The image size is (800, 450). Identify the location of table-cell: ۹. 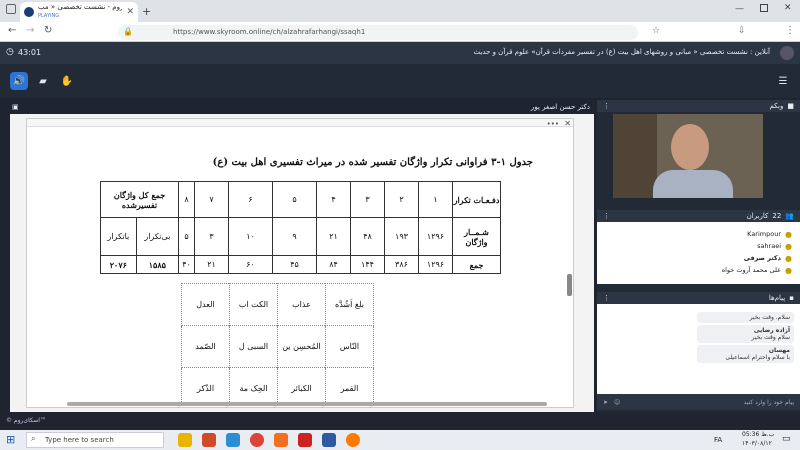
(294, 236).